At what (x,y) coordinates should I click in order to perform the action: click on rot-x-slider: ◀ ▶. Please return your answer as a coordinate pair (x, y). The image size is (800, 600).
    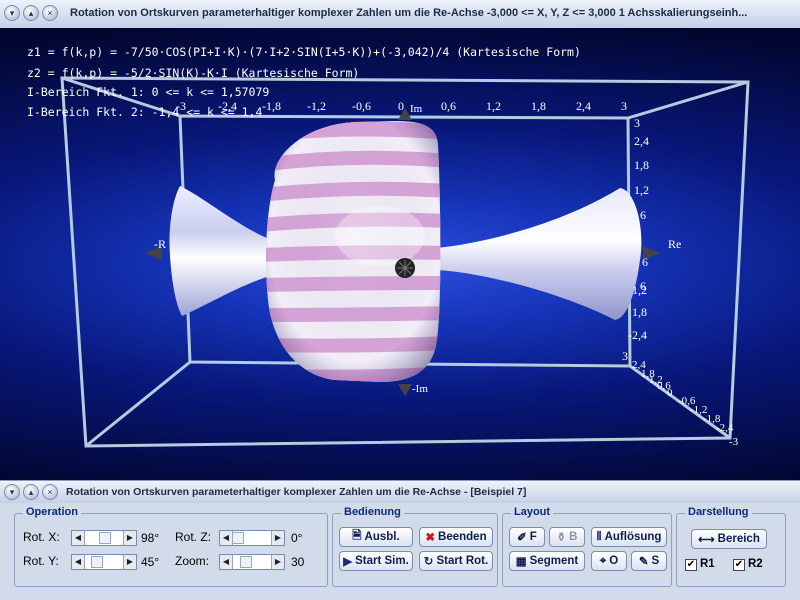
    Looking at the image, I should click on (104, 538).